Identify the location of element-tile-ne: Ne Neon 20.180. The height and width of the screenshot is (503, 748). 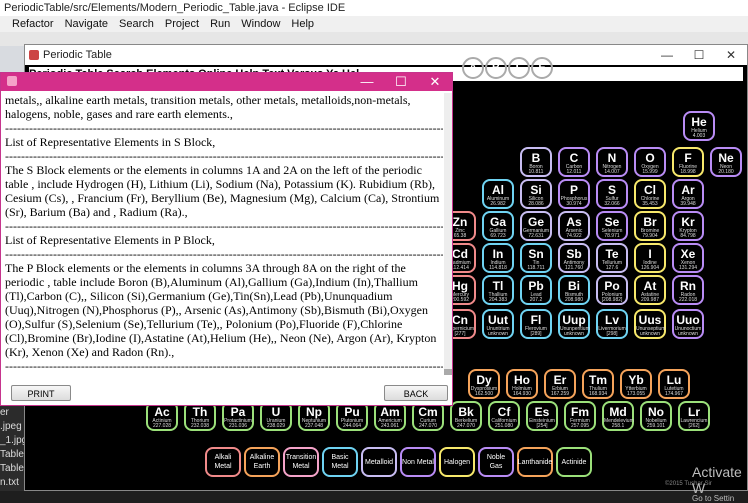
(726, 162).